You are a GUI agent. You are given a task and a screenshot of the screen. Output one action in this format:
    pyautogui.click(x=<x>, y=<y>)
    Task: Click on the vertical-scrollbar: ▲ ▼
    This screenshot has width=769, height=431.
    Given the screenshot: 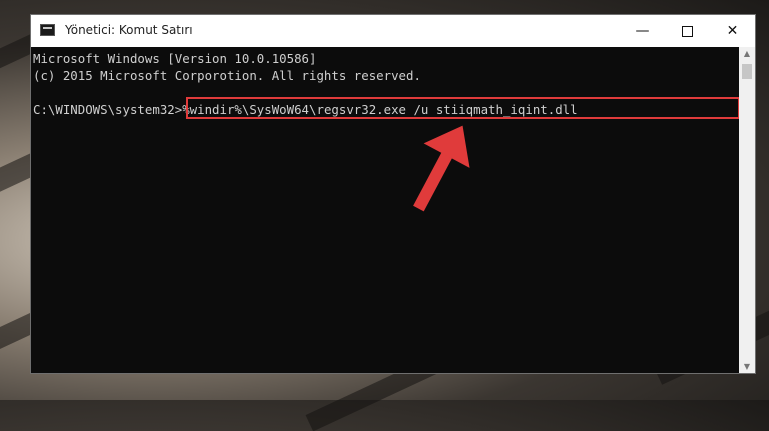 What is the action you would take?
    pyautogui.click(x=747, y=210)
    